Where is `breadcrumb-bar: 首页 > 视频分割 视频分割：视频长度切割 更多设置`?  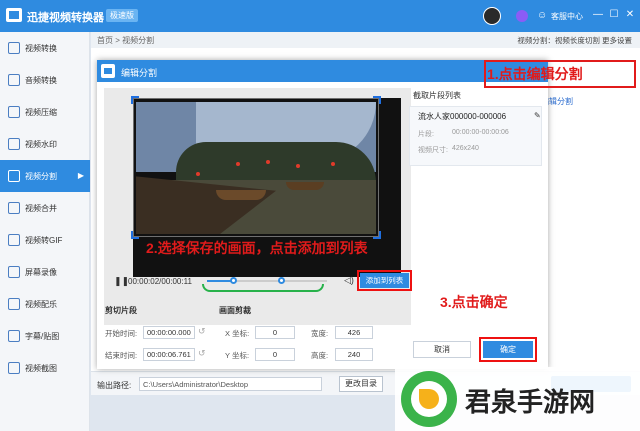
breadcrumb-bar: 首页 > 视频分割 视频分割：视频长度切割 更多设置 is located at coordinates (365, 40).